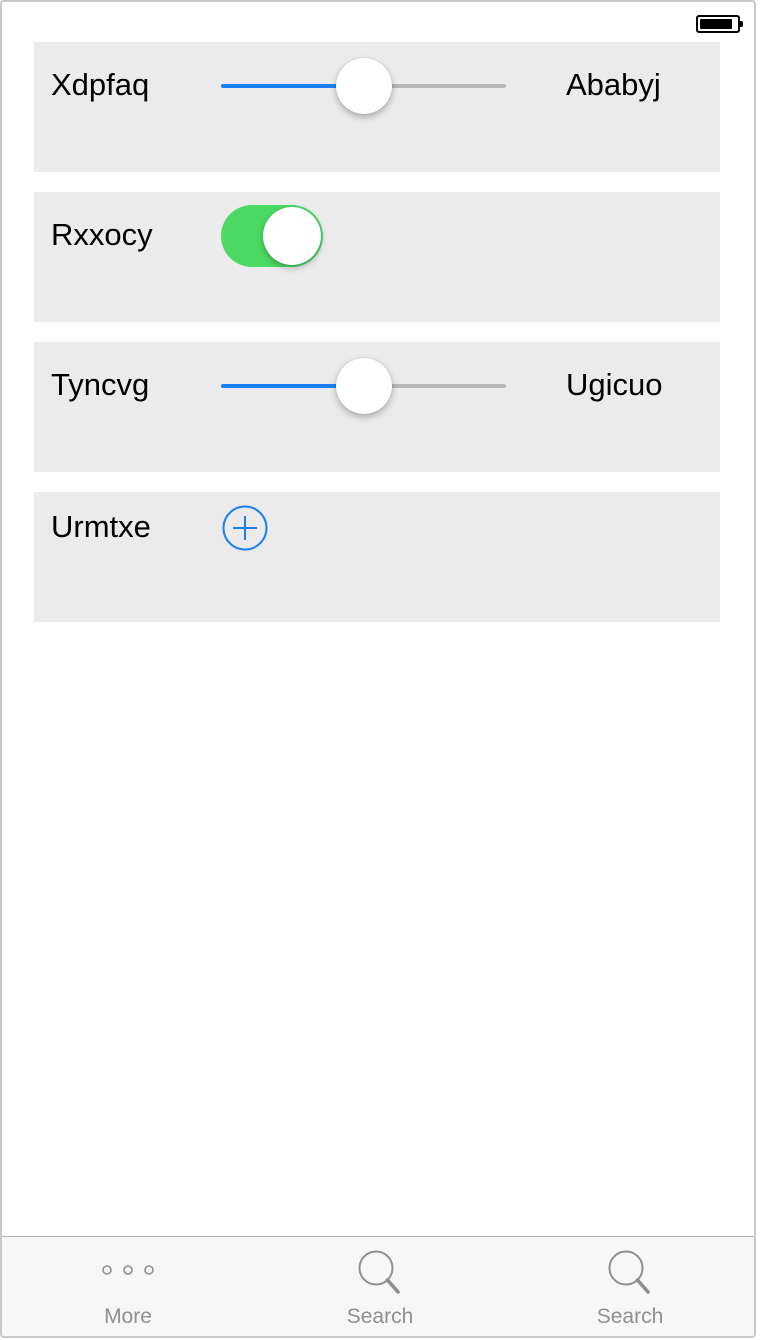 Image resolution: width=760 pixels, height=1340 pixels. I want to click on add-circle-icon, so click(245, 528).